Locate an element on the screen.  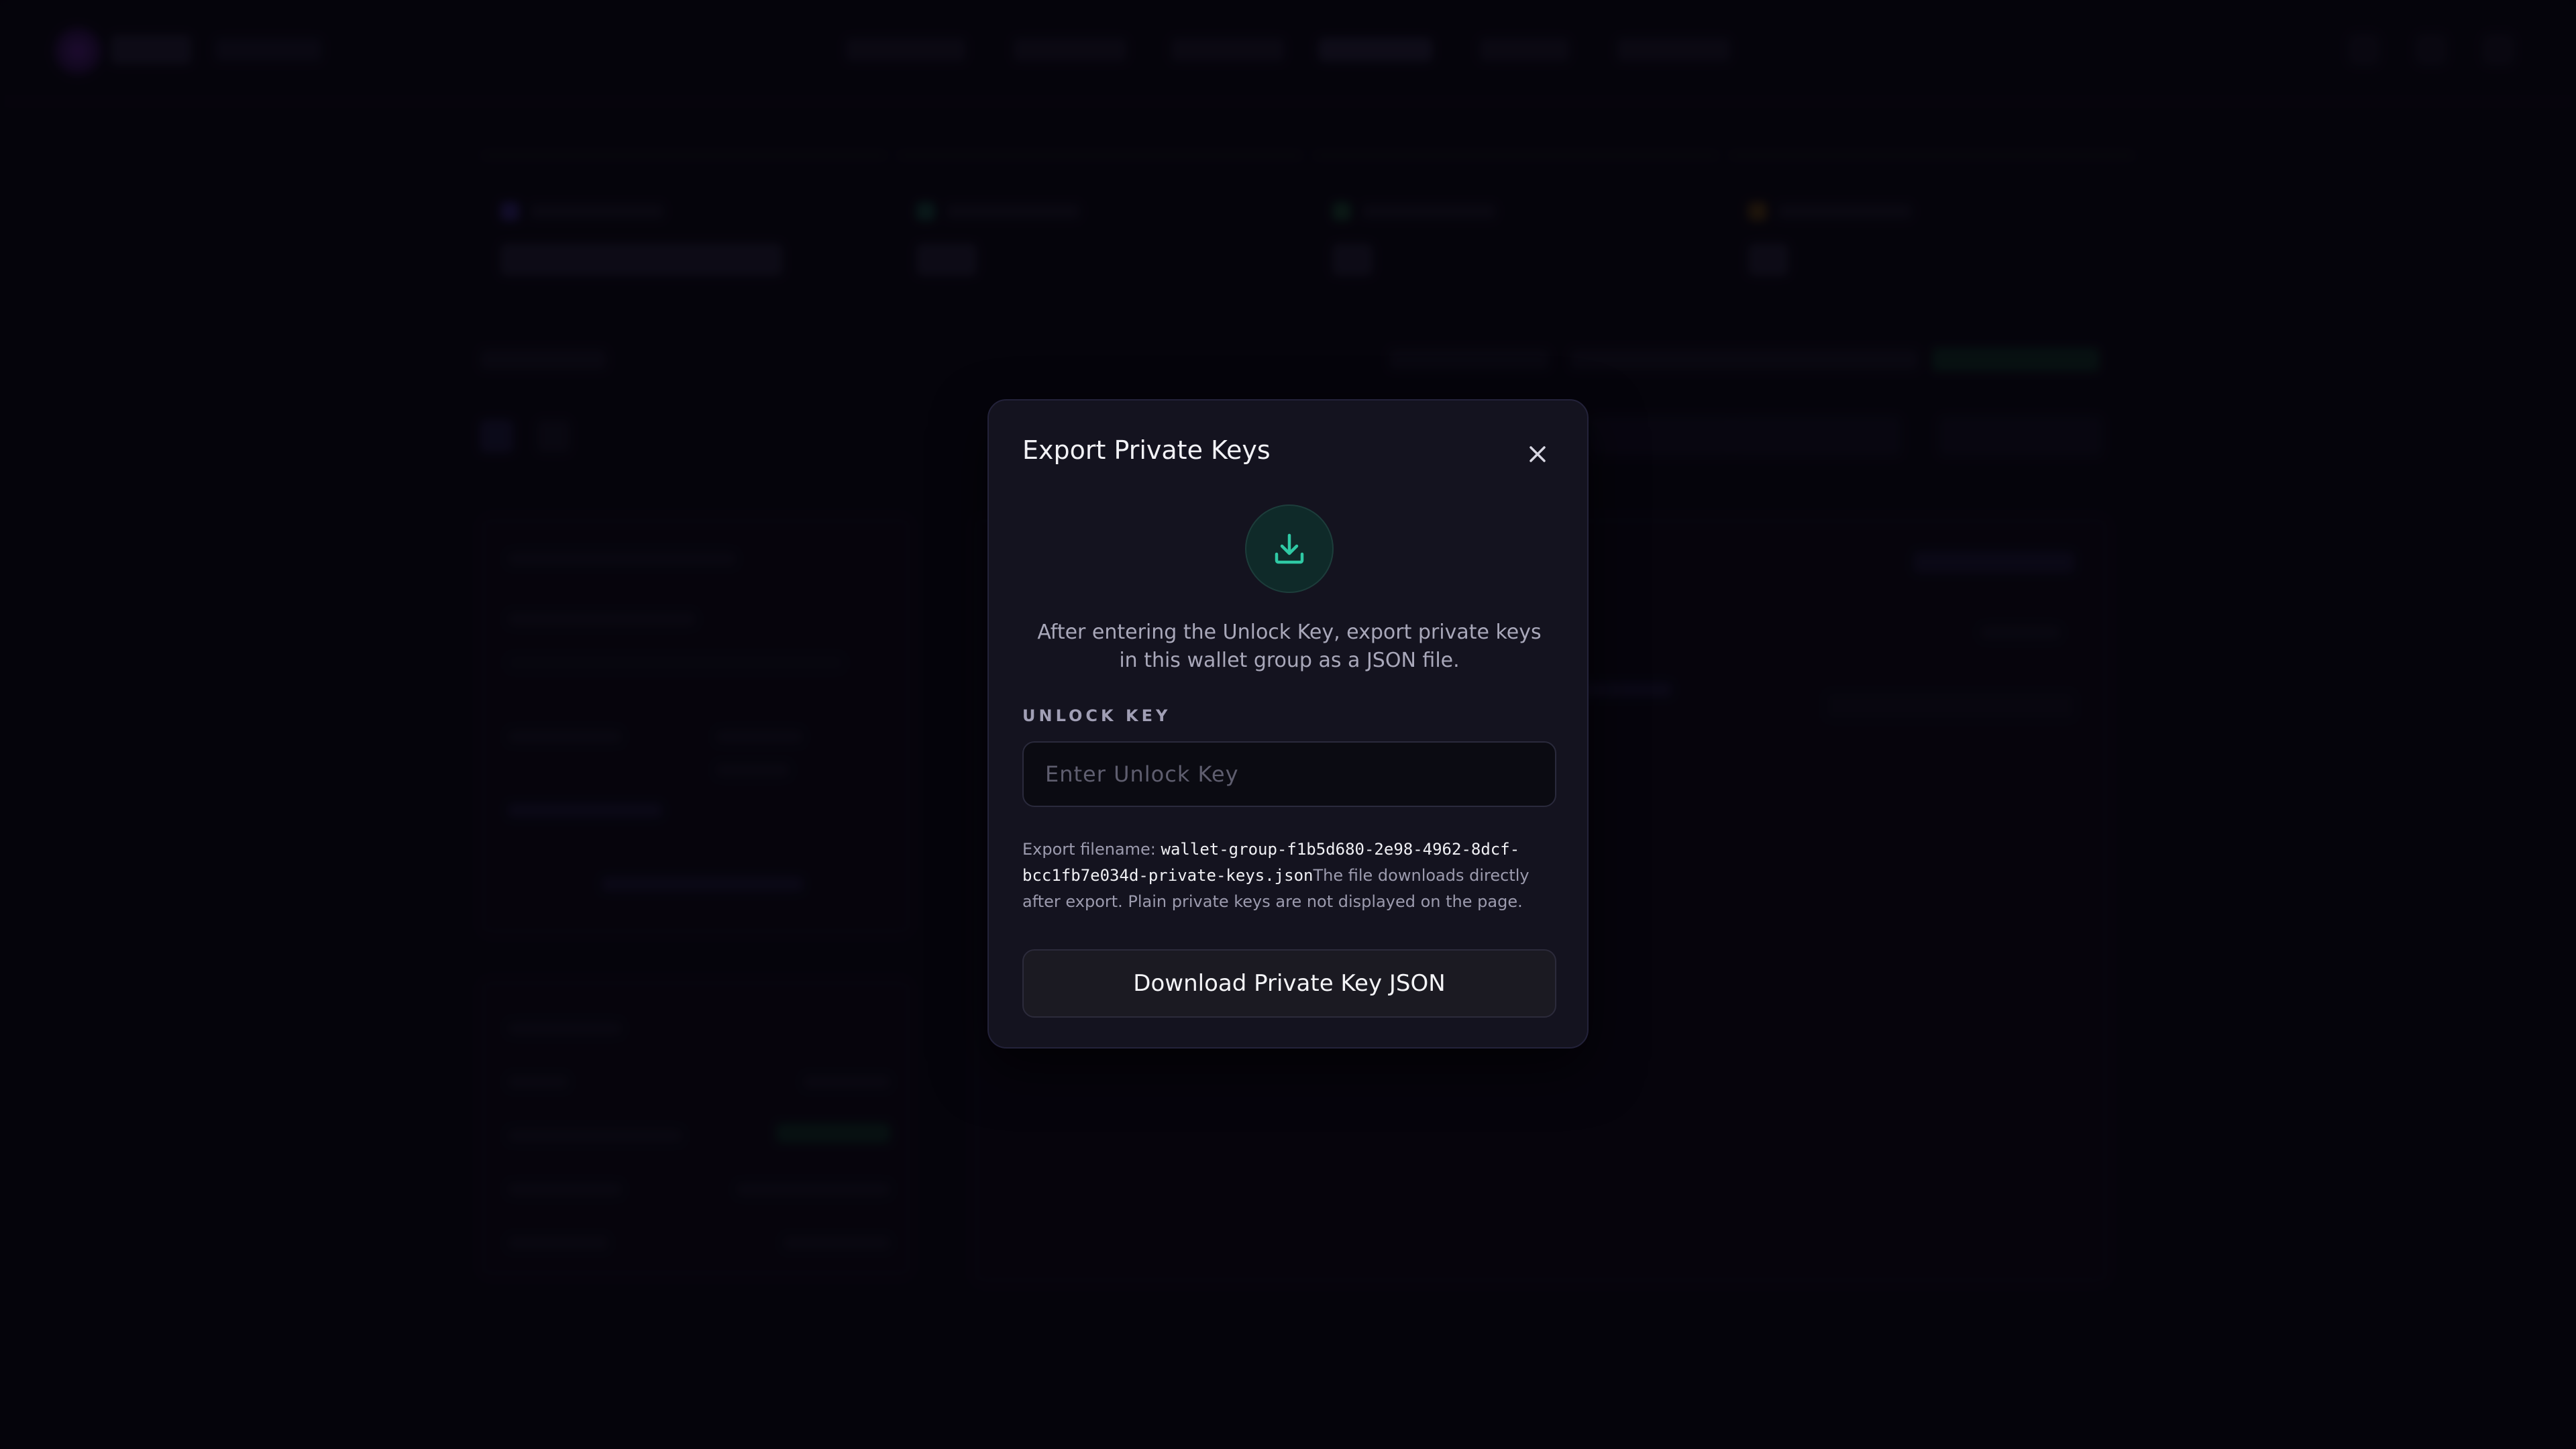
close-icon is located at coordinates (1537, 454).